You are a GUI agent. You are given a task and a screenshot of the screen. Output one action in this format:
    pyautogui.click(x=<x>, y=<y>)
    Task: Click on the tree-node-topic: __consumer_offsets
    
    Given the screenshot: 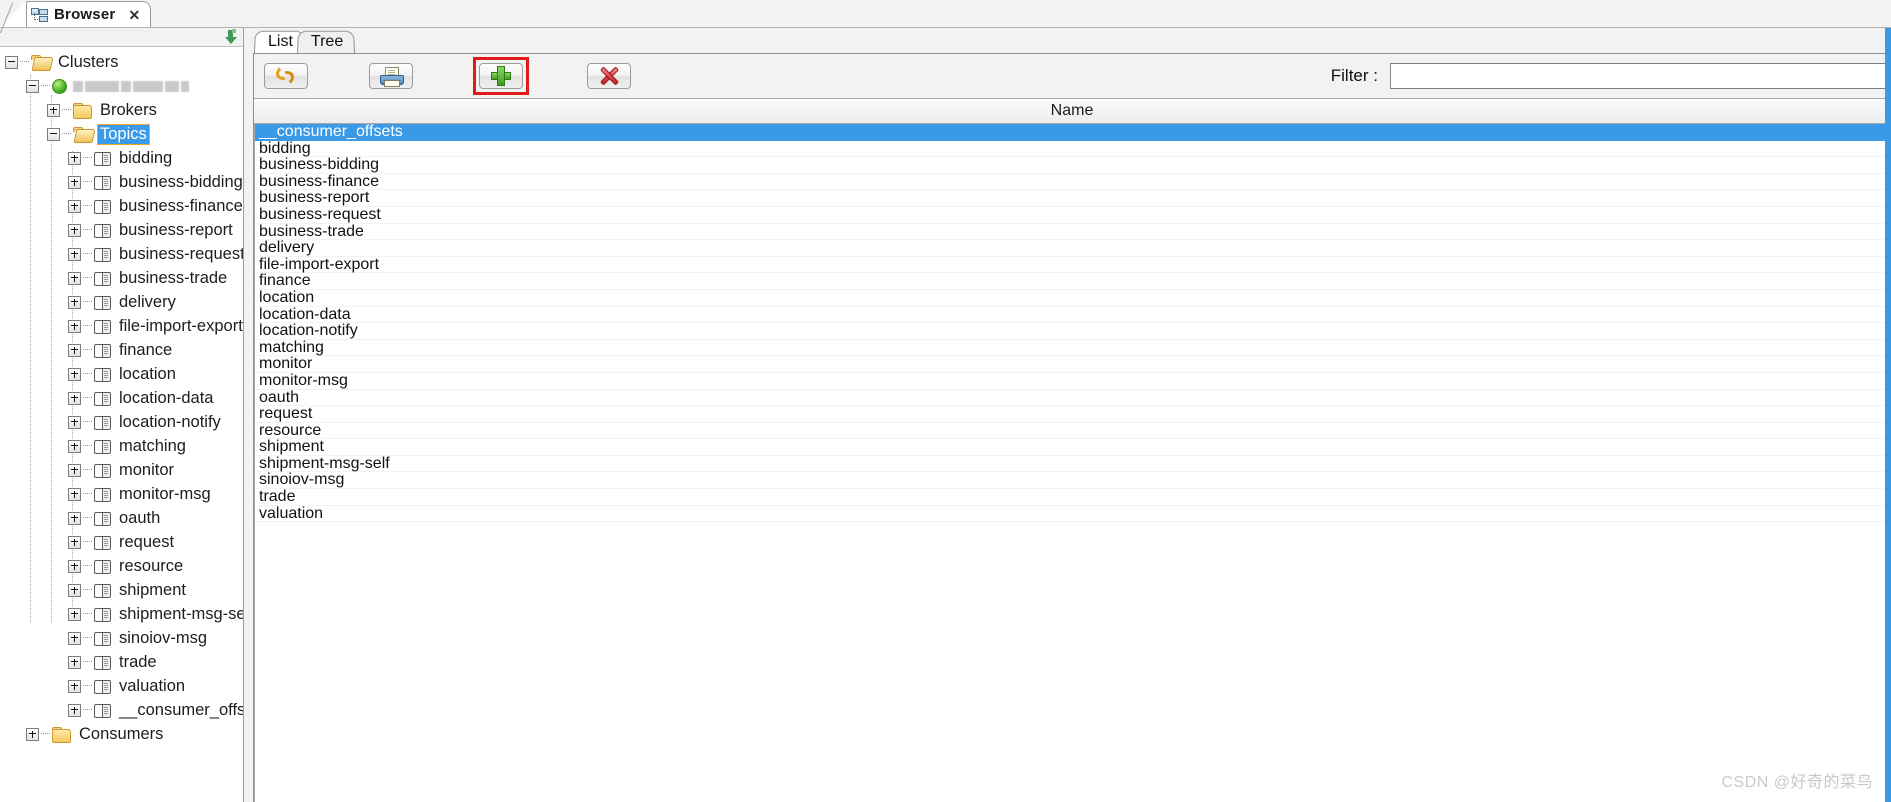 What is the action you would take?
    pyautogui.click(x=121, y=710)
    